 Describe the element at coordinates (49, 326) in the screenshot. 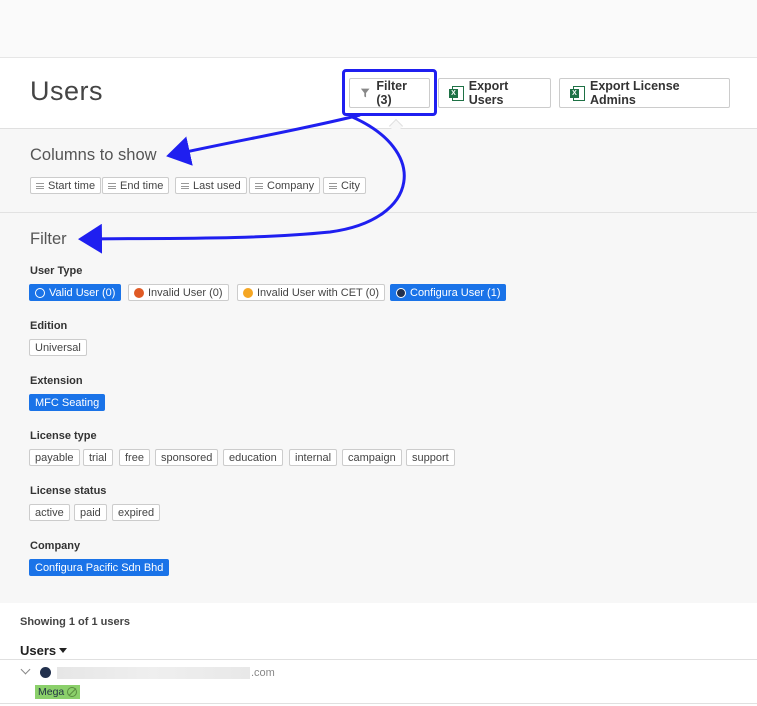

I see `edition-label: Edition` at that location.